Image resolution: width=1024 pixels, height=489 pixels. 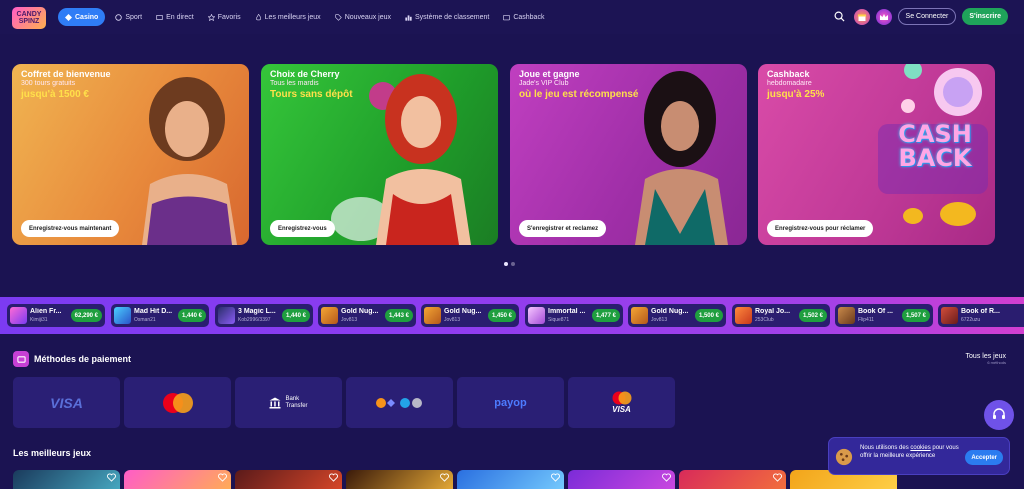 I want to click on cashback-logo-art: CASH BACK, so click(x=935, y=146).